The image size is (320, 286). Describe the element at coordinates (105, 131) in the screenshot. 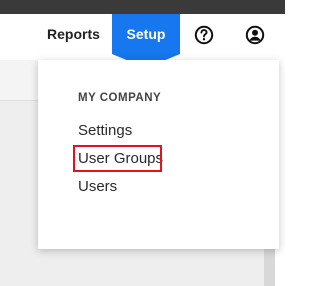

I see `menu-item-settings: Settings` at that location.